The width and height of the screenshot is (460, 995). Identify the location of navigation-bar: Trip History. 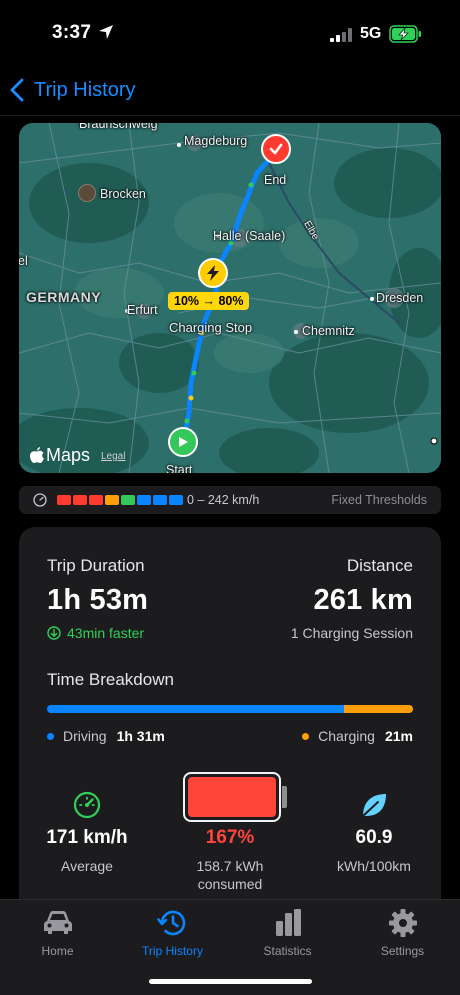
(230, 90).